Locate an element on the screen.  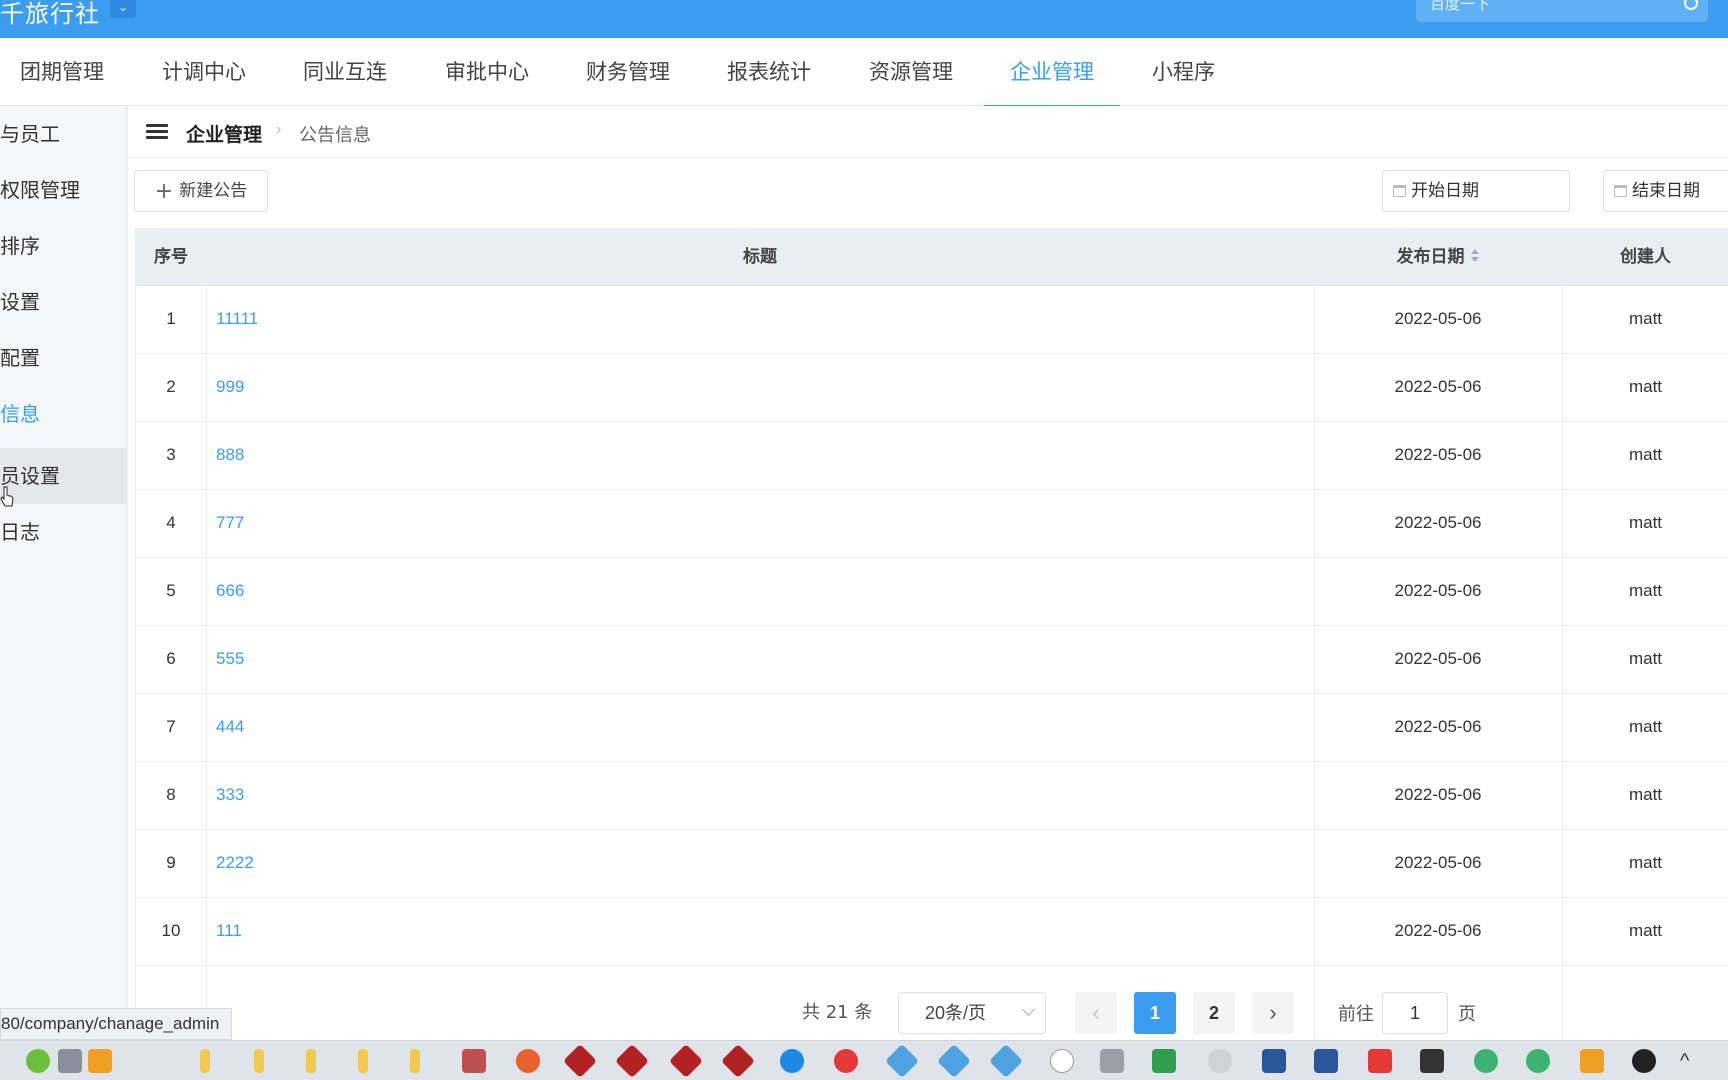
page-button-1: 1 is located at coordinates (1155, 1013).